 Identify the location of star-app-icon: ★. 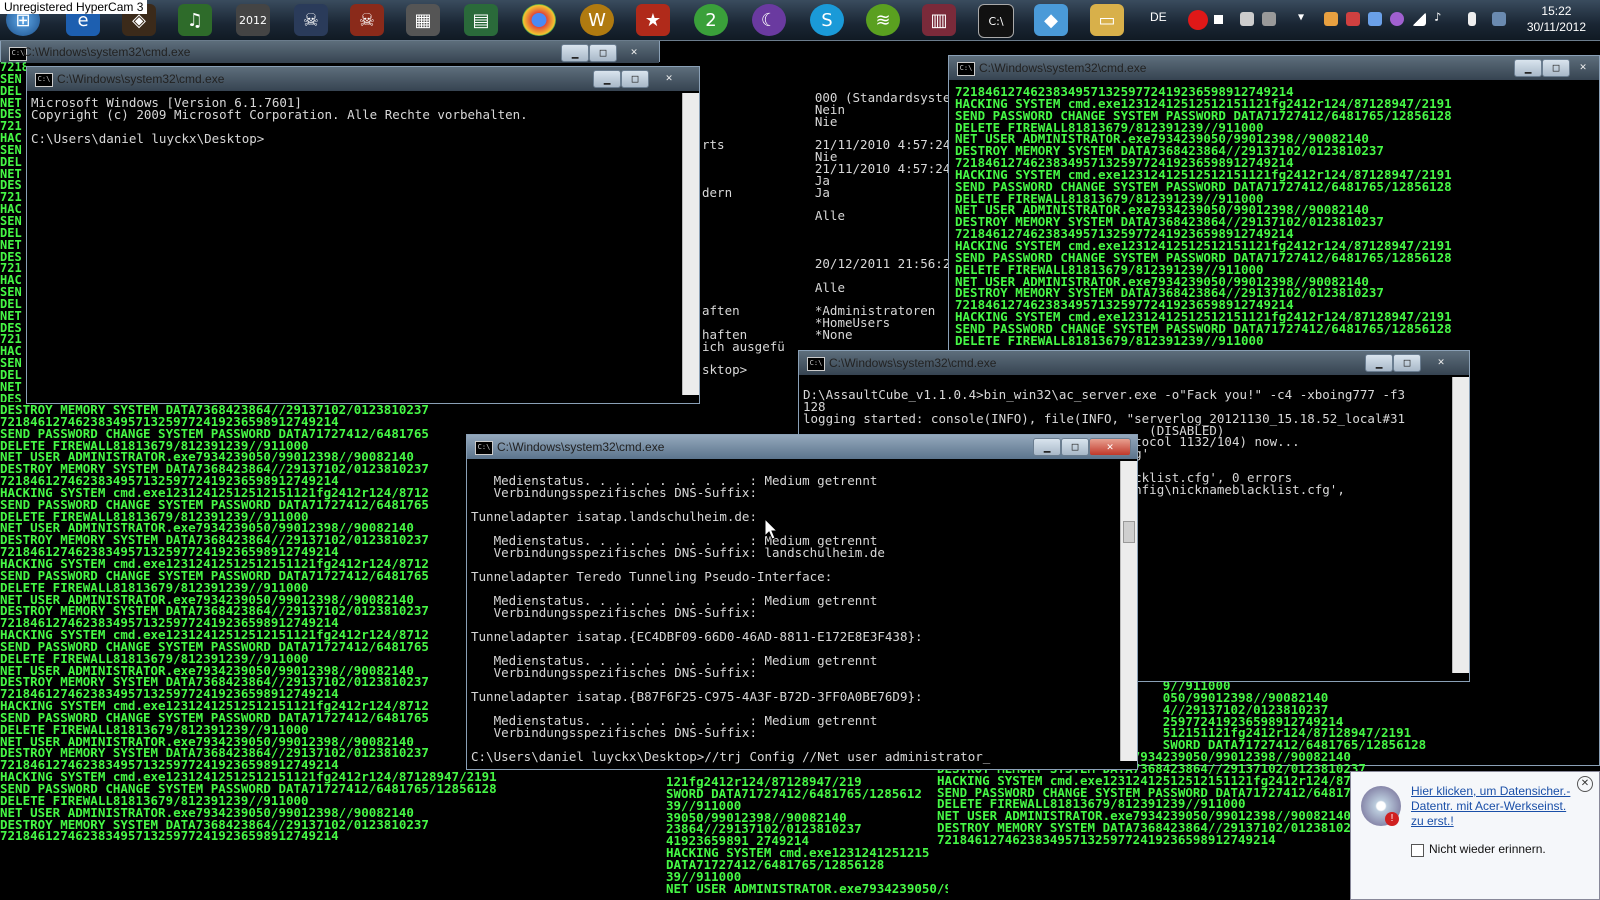
(653, 20).